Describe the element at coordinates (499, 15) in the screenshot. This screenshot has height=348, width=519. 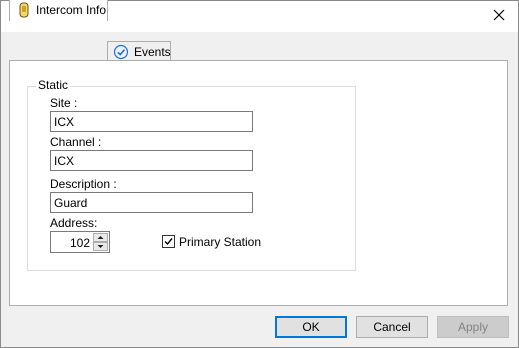
I see `close-icon` at that location.